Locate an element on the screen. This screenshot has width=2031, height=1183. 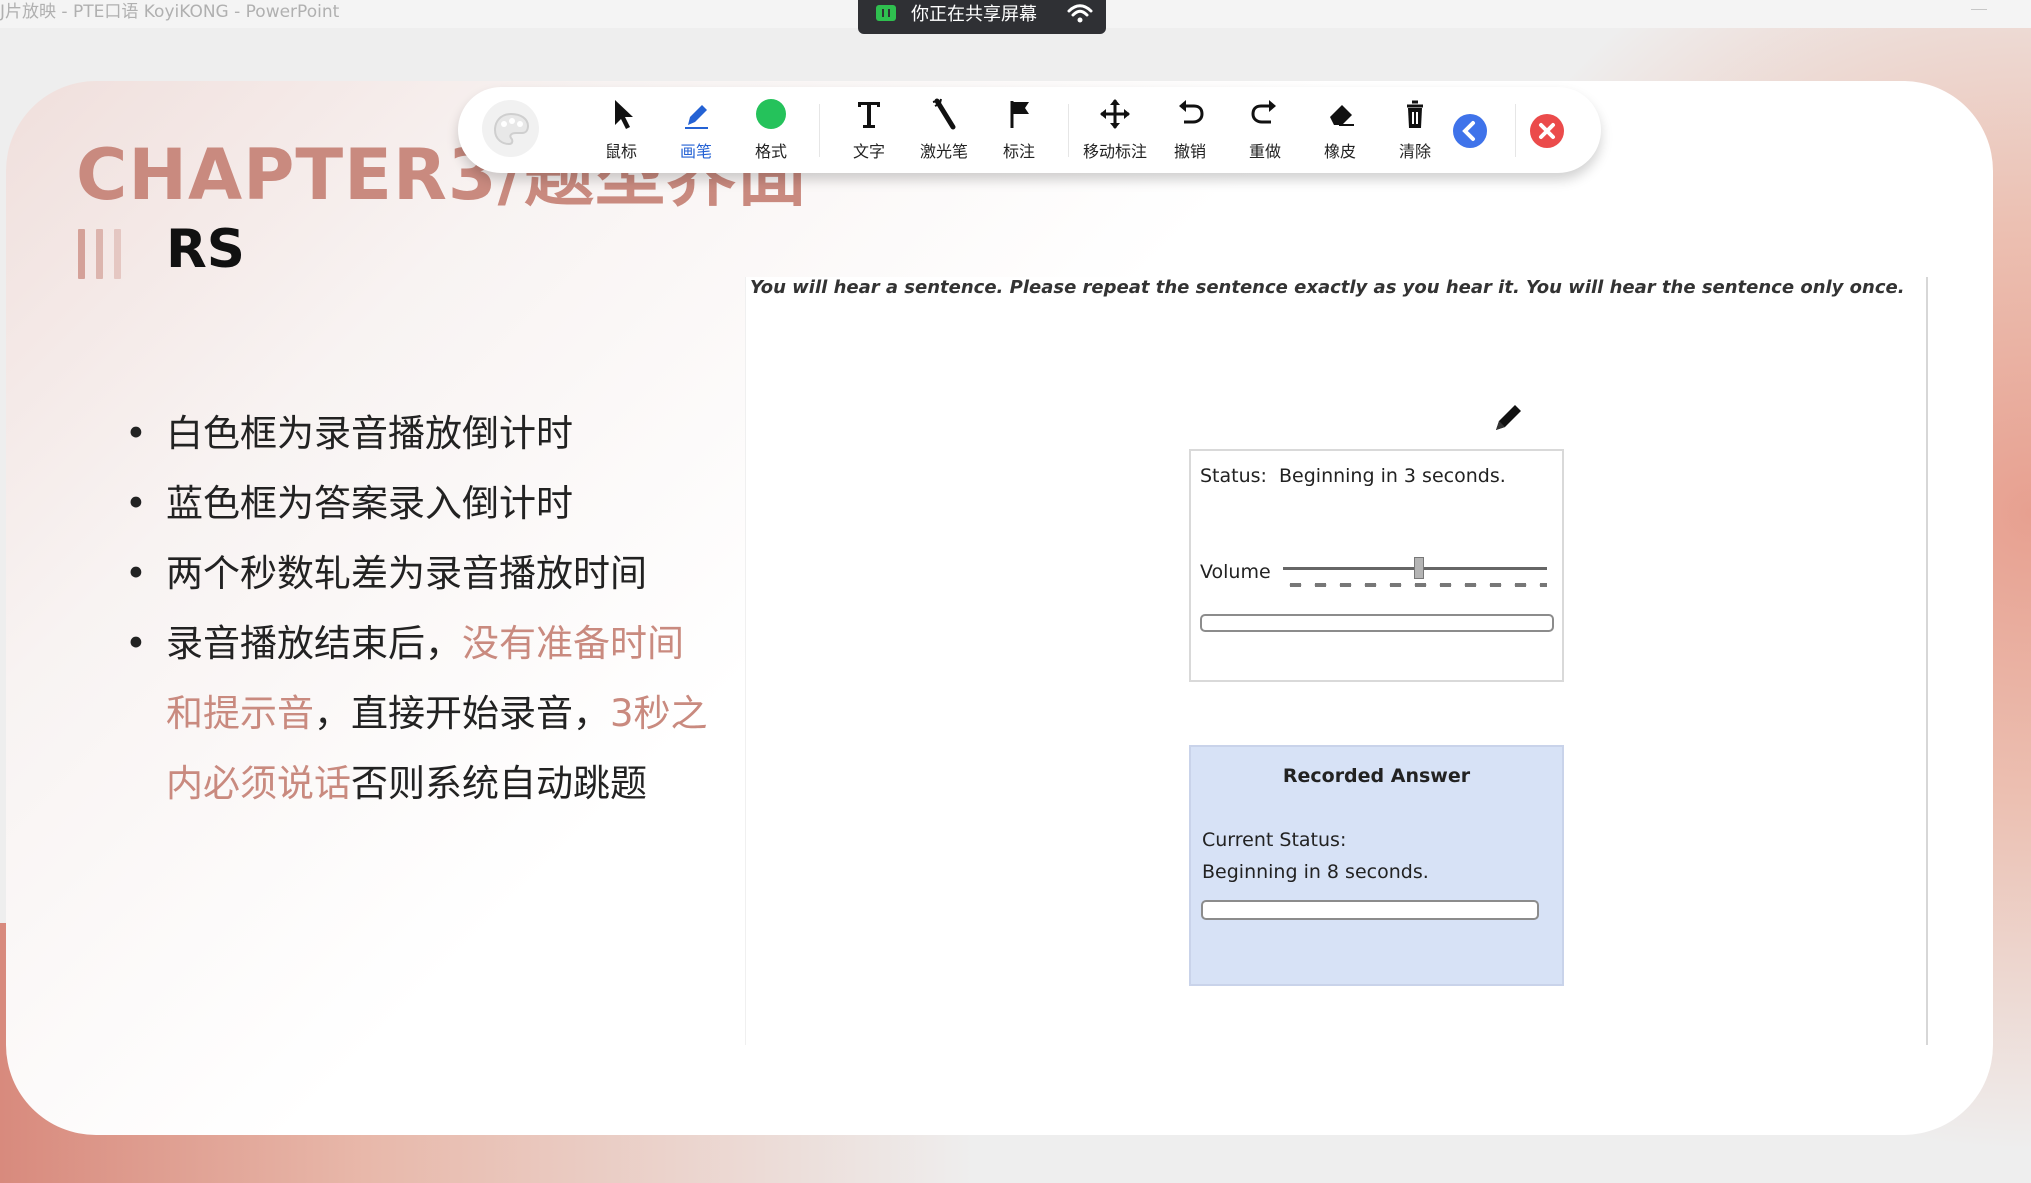
bullet-item: • 两个秒数轧差为录音播放时间 is located at coordinates (416, 574).